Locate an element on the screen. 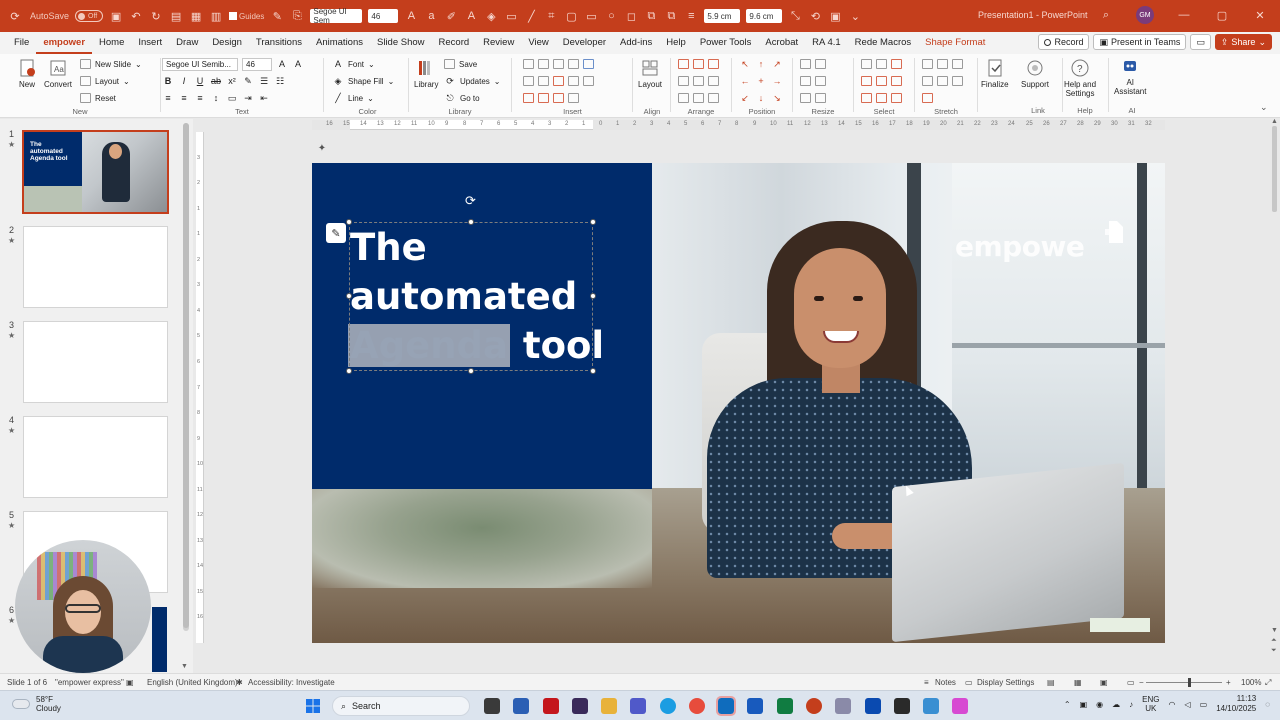 This screenshot has height=720, width=1280. distribute-h-icon is located at coordinates (683, 98).